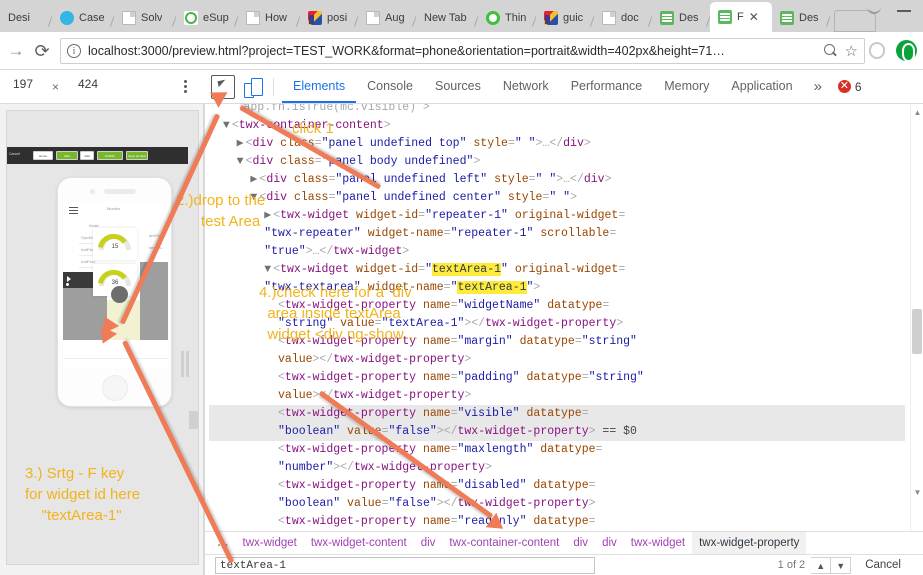 This screenshot has height=575, width=923. I want to click on app-toolbar-button: Add Selected, so click(87, 155).